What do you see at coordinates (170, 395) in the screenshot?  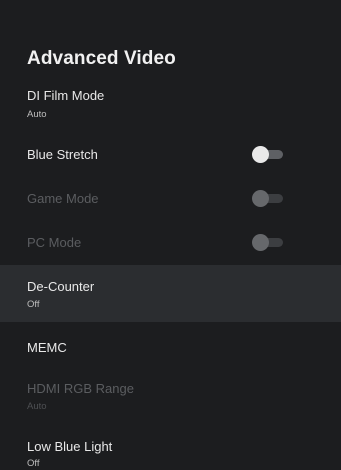 I see `setting-hdmi-rgb-range: HDMI RGB Range Auto` at bounding box center [170, 395].